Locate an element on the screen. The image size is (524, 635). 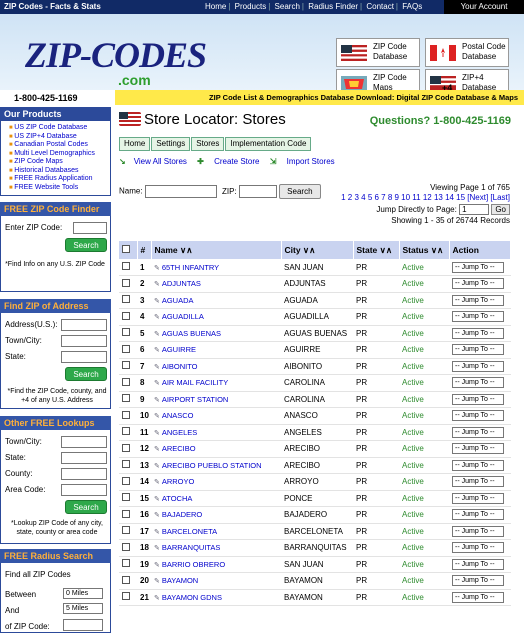
zip-code-database-box: ZIP Code Database is located at coordinates (378, 52).